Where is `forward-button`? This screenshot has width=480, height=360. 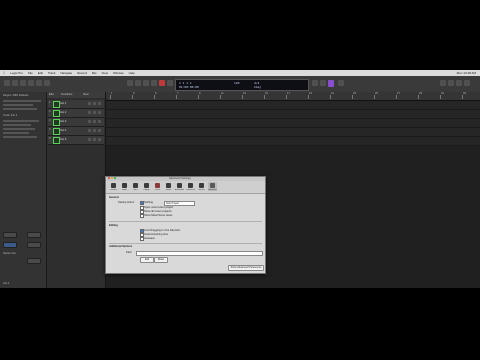
forward-button is located at coordinates (138, 83).